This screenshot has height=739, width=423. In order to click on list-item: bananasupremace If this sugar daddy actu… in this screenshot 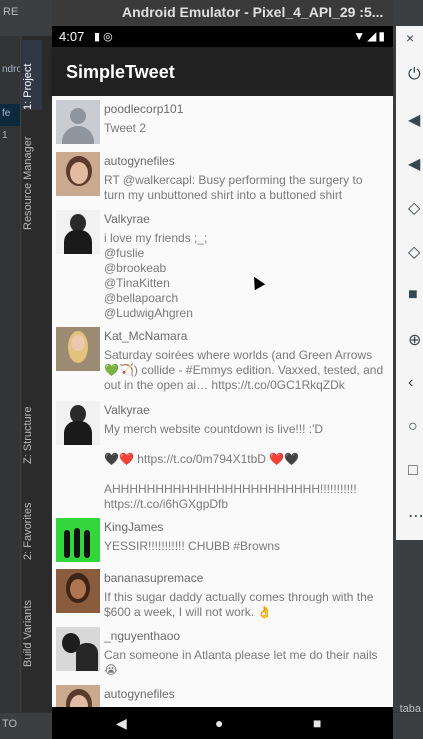, I will do `click(222, 594)`.